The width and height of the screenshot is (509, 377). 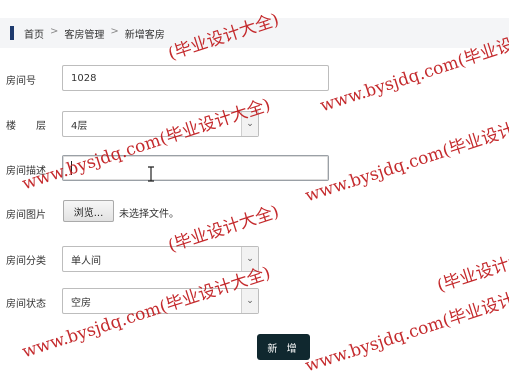 I want to click on status-label: 房间状态, so click(x=26, y=304).